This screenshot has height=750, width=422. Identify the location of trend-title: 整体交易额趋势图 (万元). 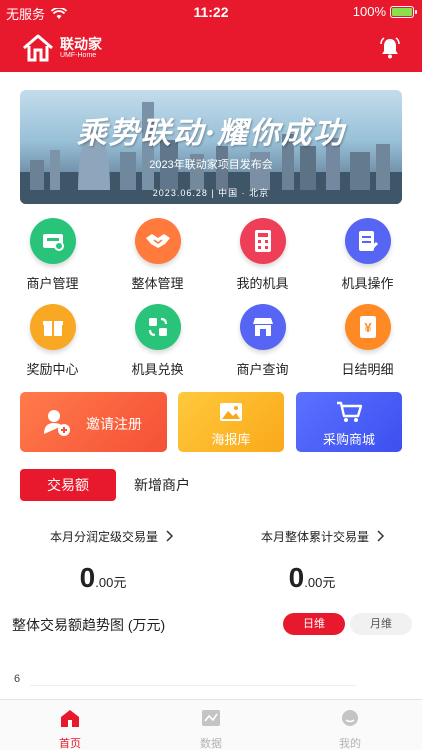
(89, 625).